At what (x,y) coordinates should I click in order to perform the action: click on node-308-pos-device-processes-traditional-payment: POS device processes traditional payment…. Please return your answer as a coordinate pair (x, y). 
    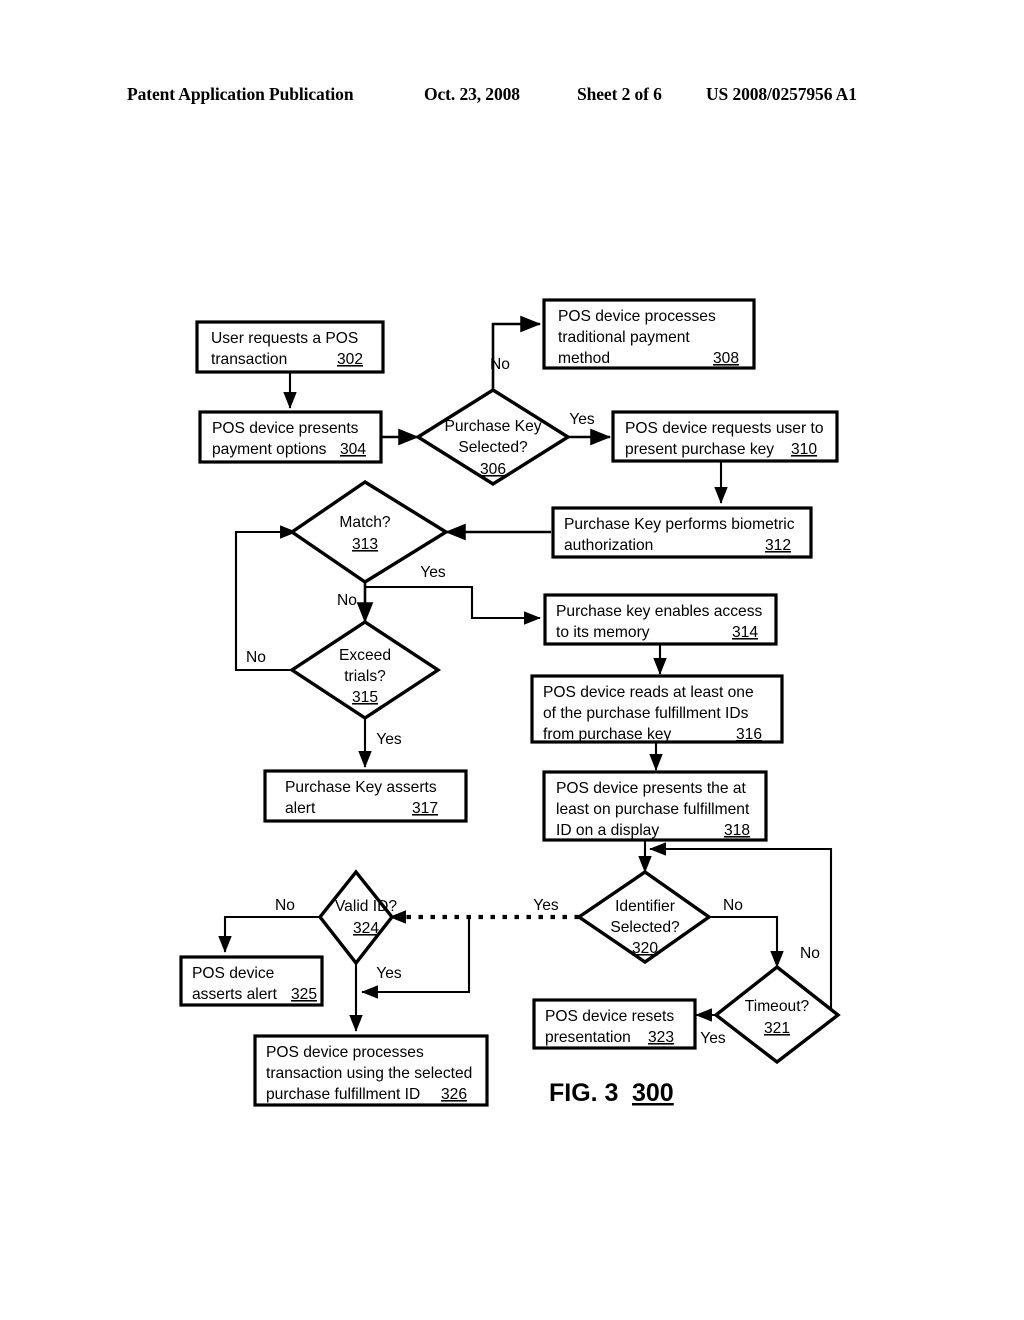
    Looking at the image, I should click on (649, 334).